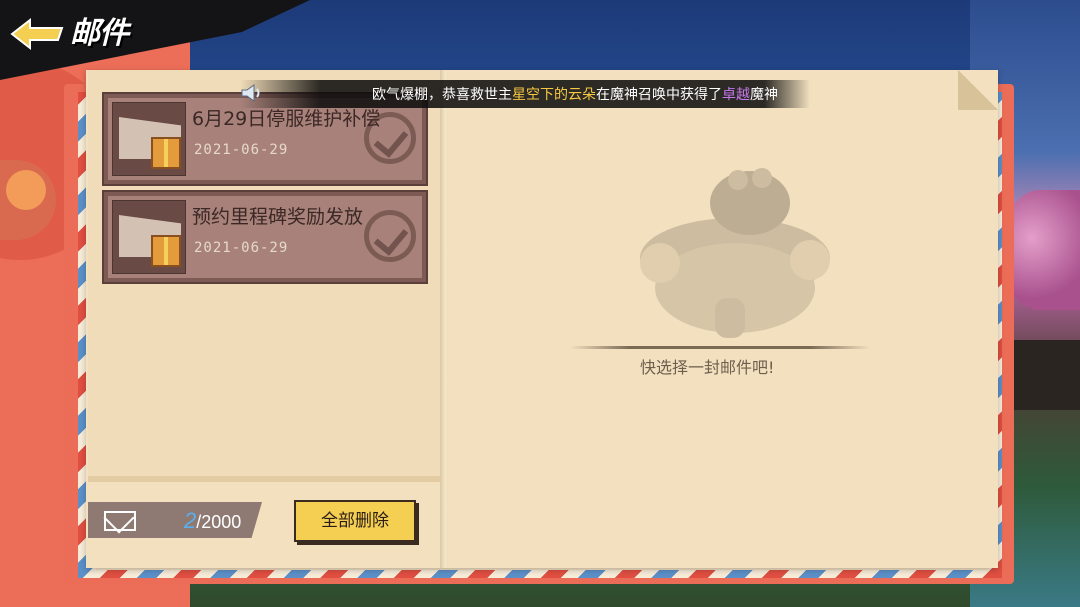 This screenshot has width=1080, height=607. Describe the element at coordinates (442, 95) in the screenshot. I see `announcement-prefix: 欧气爆棚，恭喜救世主` at that location.